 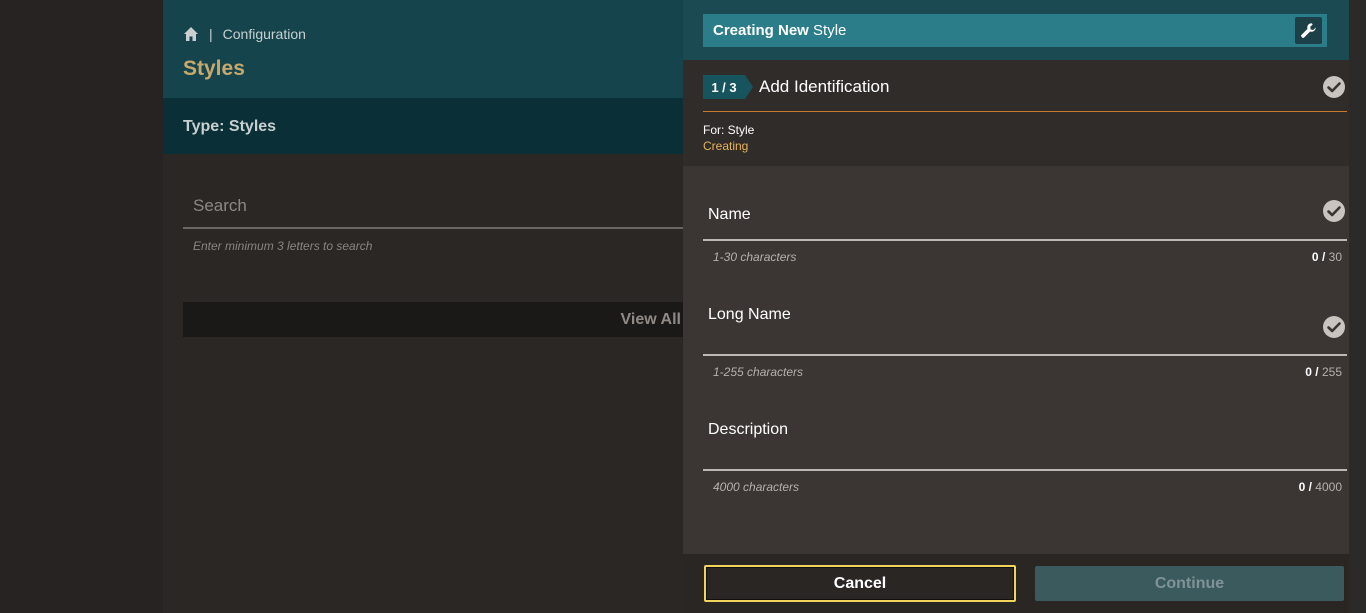 What do you see at coordinates (755, 257) in the screenshot?
I see `name-field-hint: 1-30 characters` at bounding box center [755, 257].